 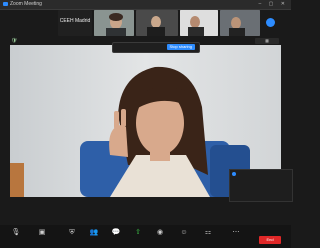 I want to click on apps-icon: ⚏, so click(x=208, y=232).